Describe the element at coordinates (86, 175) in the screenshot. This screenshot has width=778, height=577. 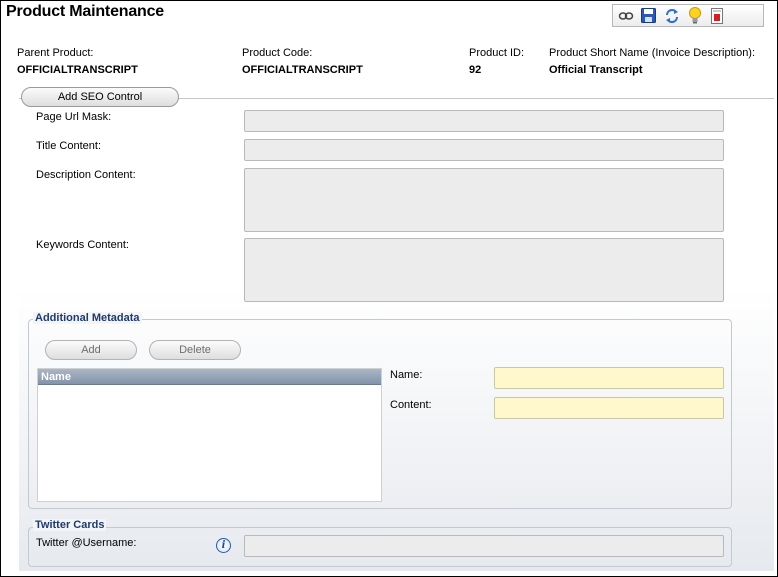
I see `description-content-label: Description Content:` at that location.